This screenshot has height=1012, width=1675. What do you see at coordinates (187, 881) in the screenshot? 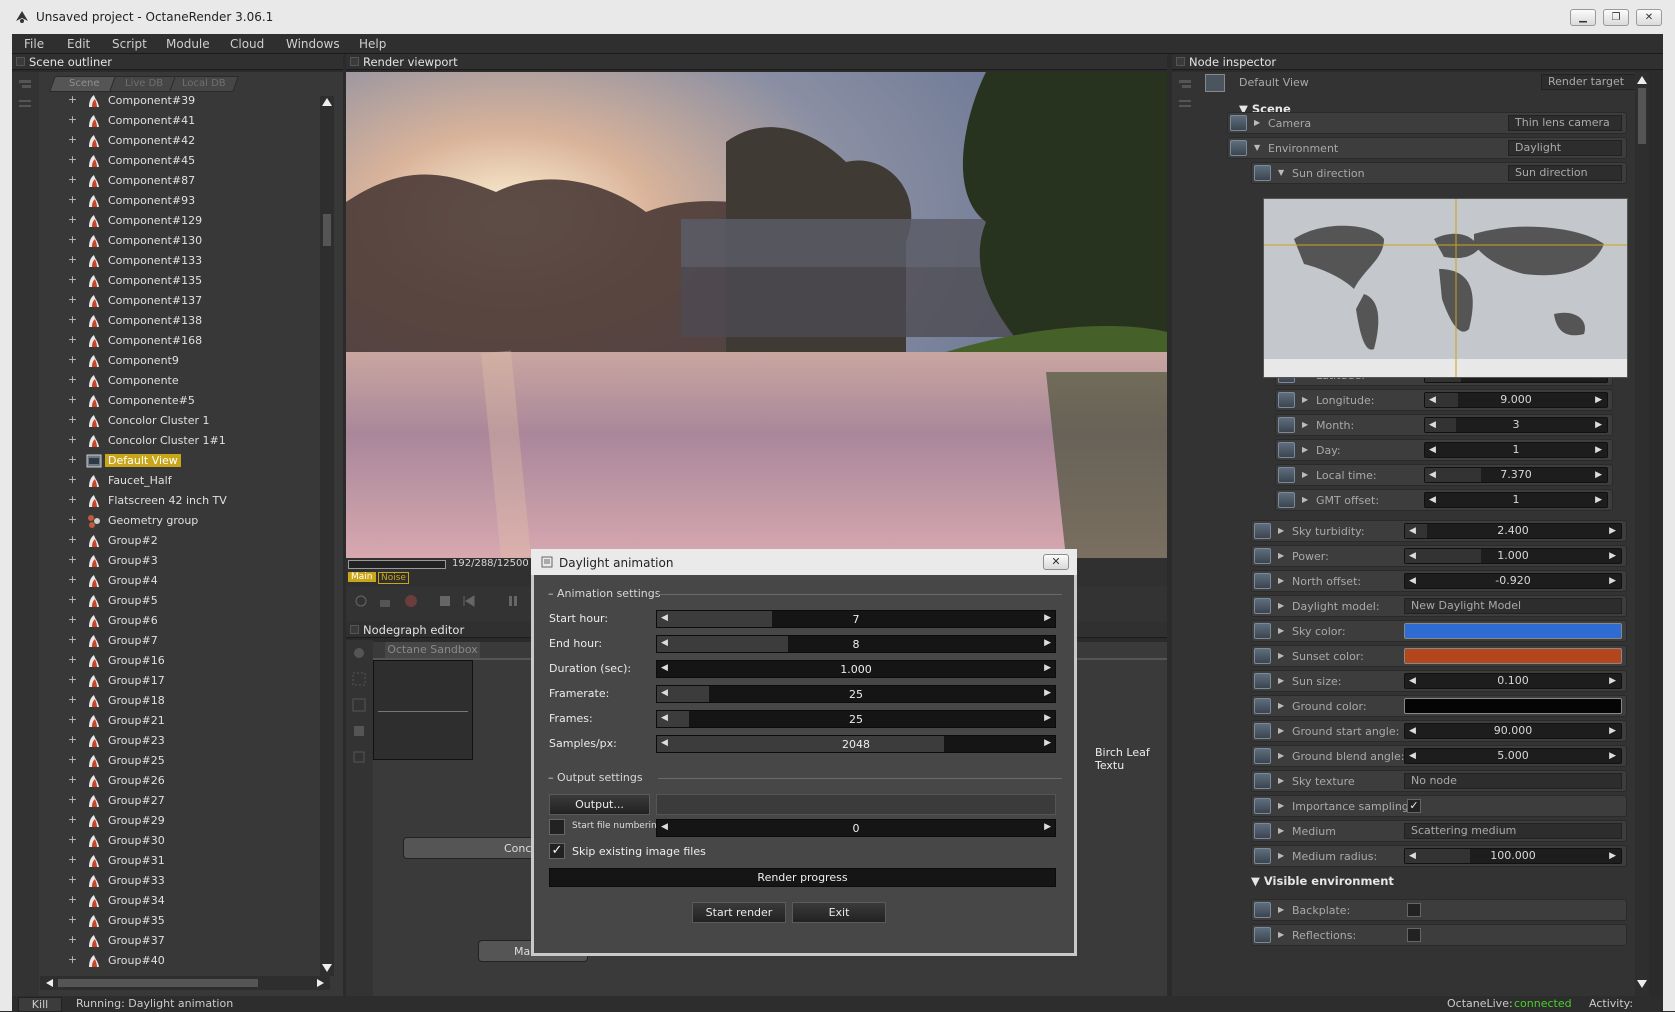
I see `tree-item: + Group#33` at bounding box center [187, 881].